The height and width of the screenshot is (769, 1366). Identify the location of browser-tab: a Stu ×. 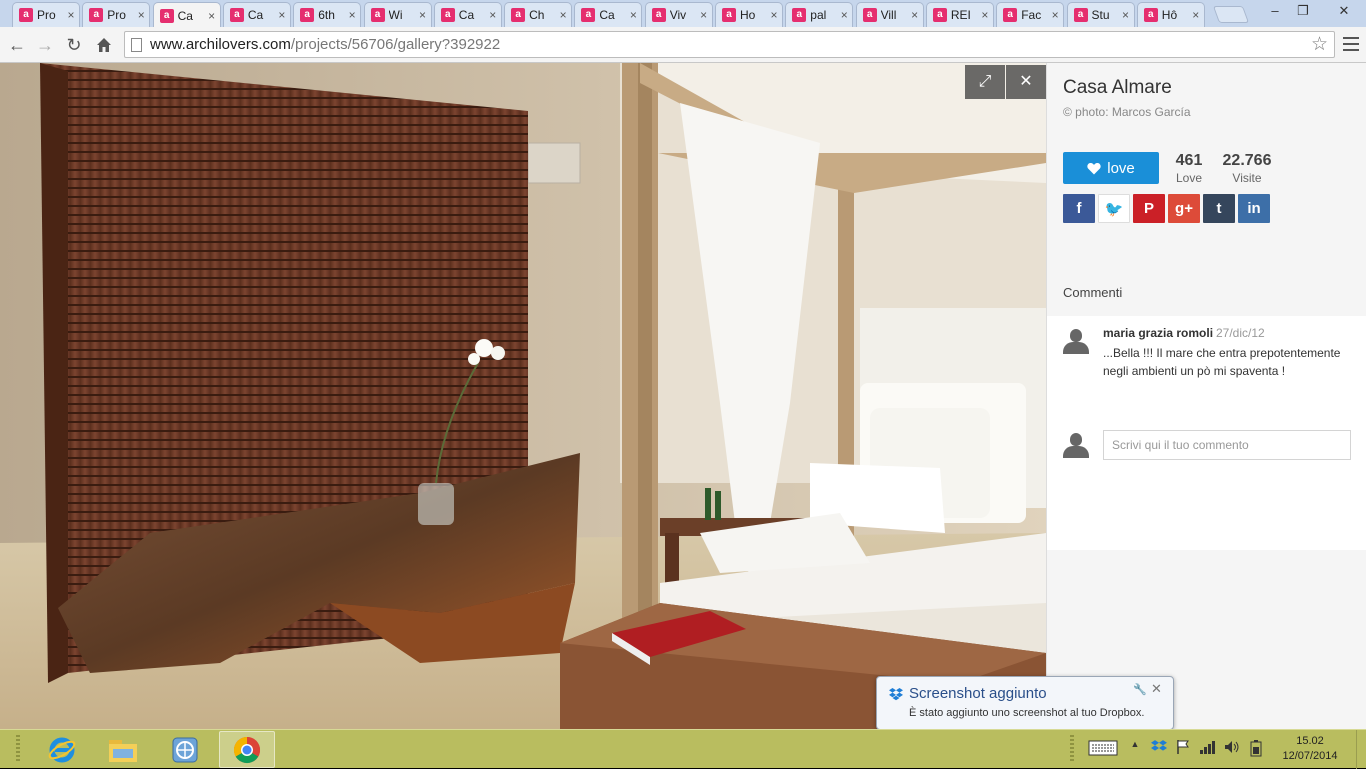
(1100, 14).